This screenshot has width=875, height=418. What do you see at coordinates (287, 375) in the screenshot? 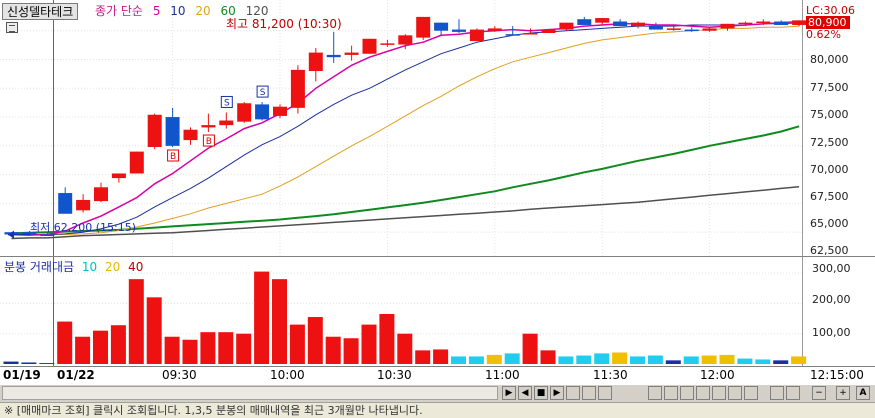
I see `x-tick-label: 10:00` at bounding box center [287, 375].